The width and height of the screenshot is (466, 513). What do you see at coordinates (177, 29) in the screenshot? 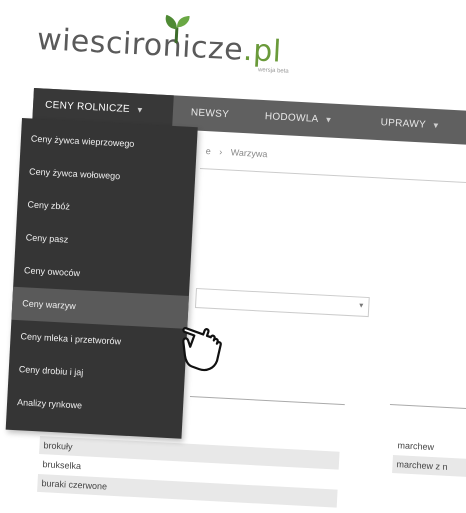
I see `sprout-icon` at bounding box center [177, 29].